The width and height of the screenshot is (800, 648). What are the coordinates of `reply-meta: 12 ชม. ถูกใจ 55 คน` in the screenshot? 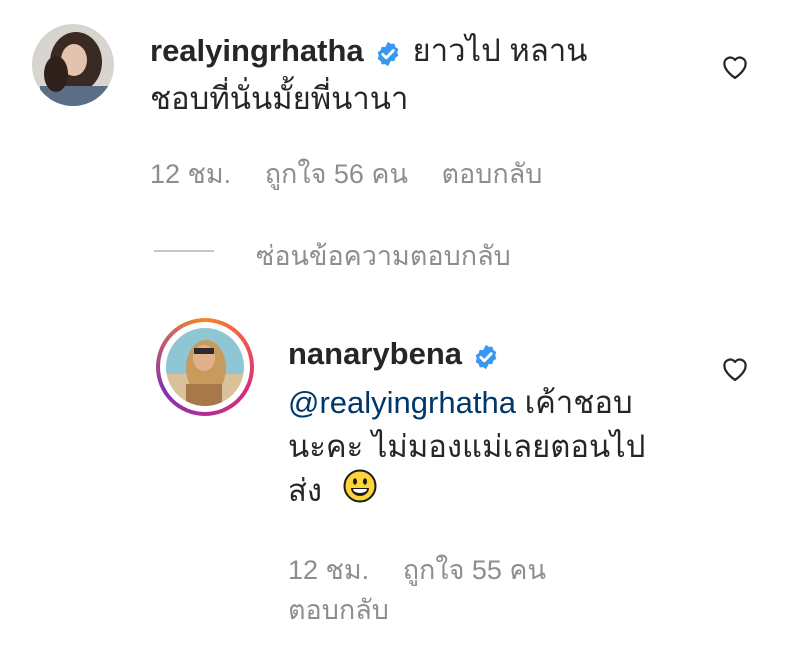 It's located at (417, 569).